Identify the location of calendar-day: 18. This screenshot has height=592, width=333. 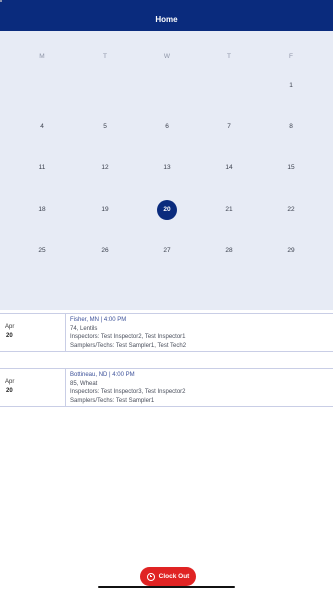
(42, 210).